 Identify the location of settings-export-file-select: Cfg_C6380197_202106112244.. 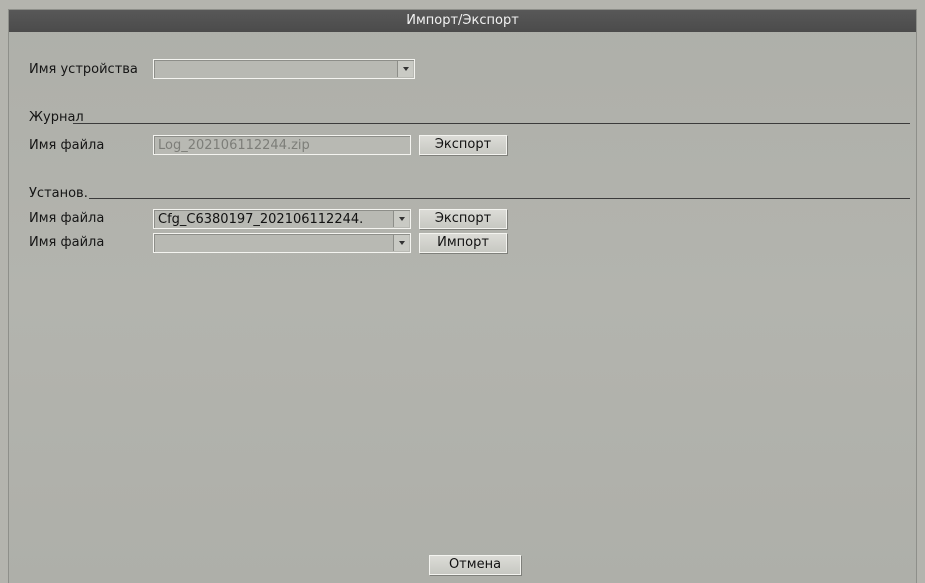
(282, 219).